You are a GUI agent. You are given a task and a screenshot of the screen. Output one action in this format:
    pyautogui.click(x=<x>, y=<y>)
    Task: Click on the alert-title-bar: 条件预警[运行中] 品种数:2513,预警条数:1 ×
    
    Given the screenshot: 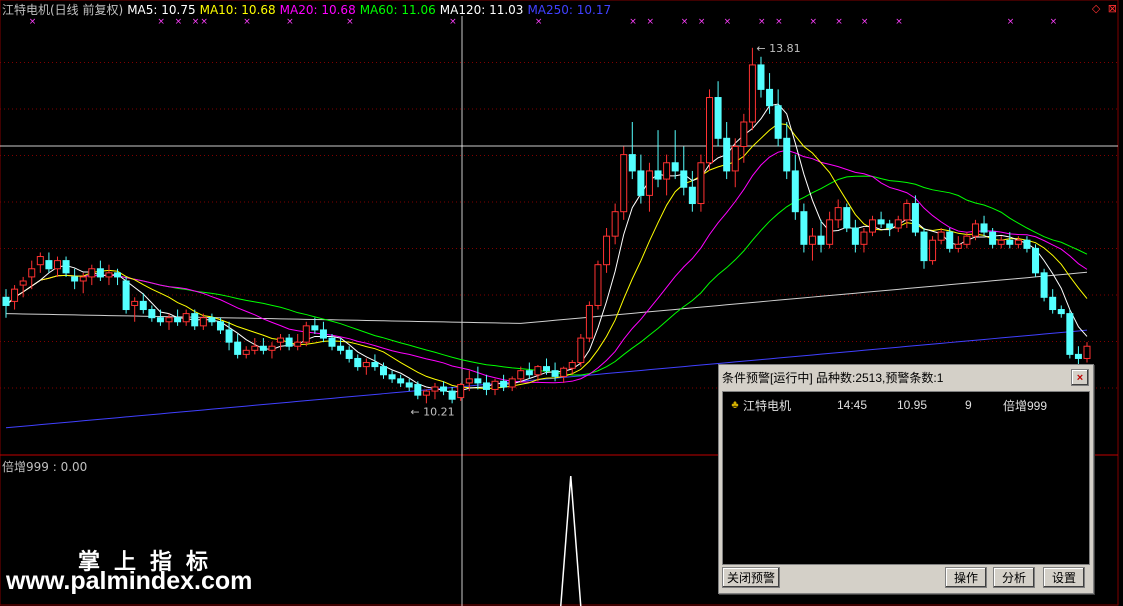 What is the action you would take?
    pyautogui.click(x=906, y=377)
    